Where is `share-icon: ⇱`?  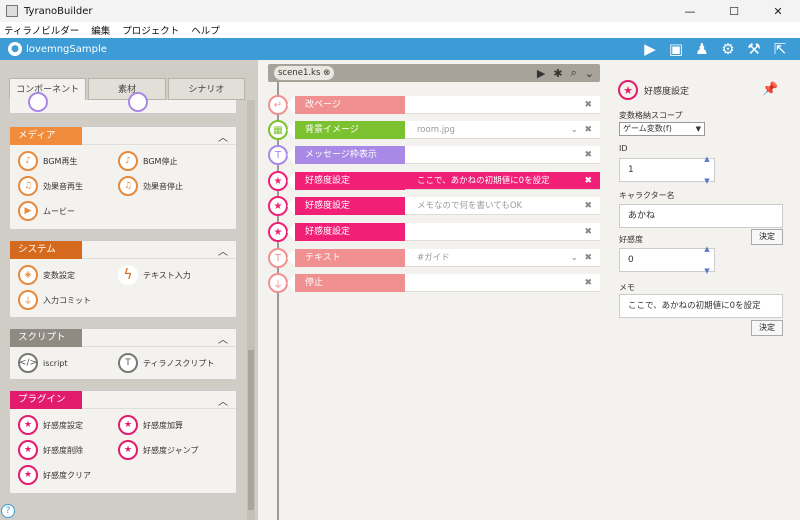
share-icon: ⇱ is located at coordinates (780, 49).